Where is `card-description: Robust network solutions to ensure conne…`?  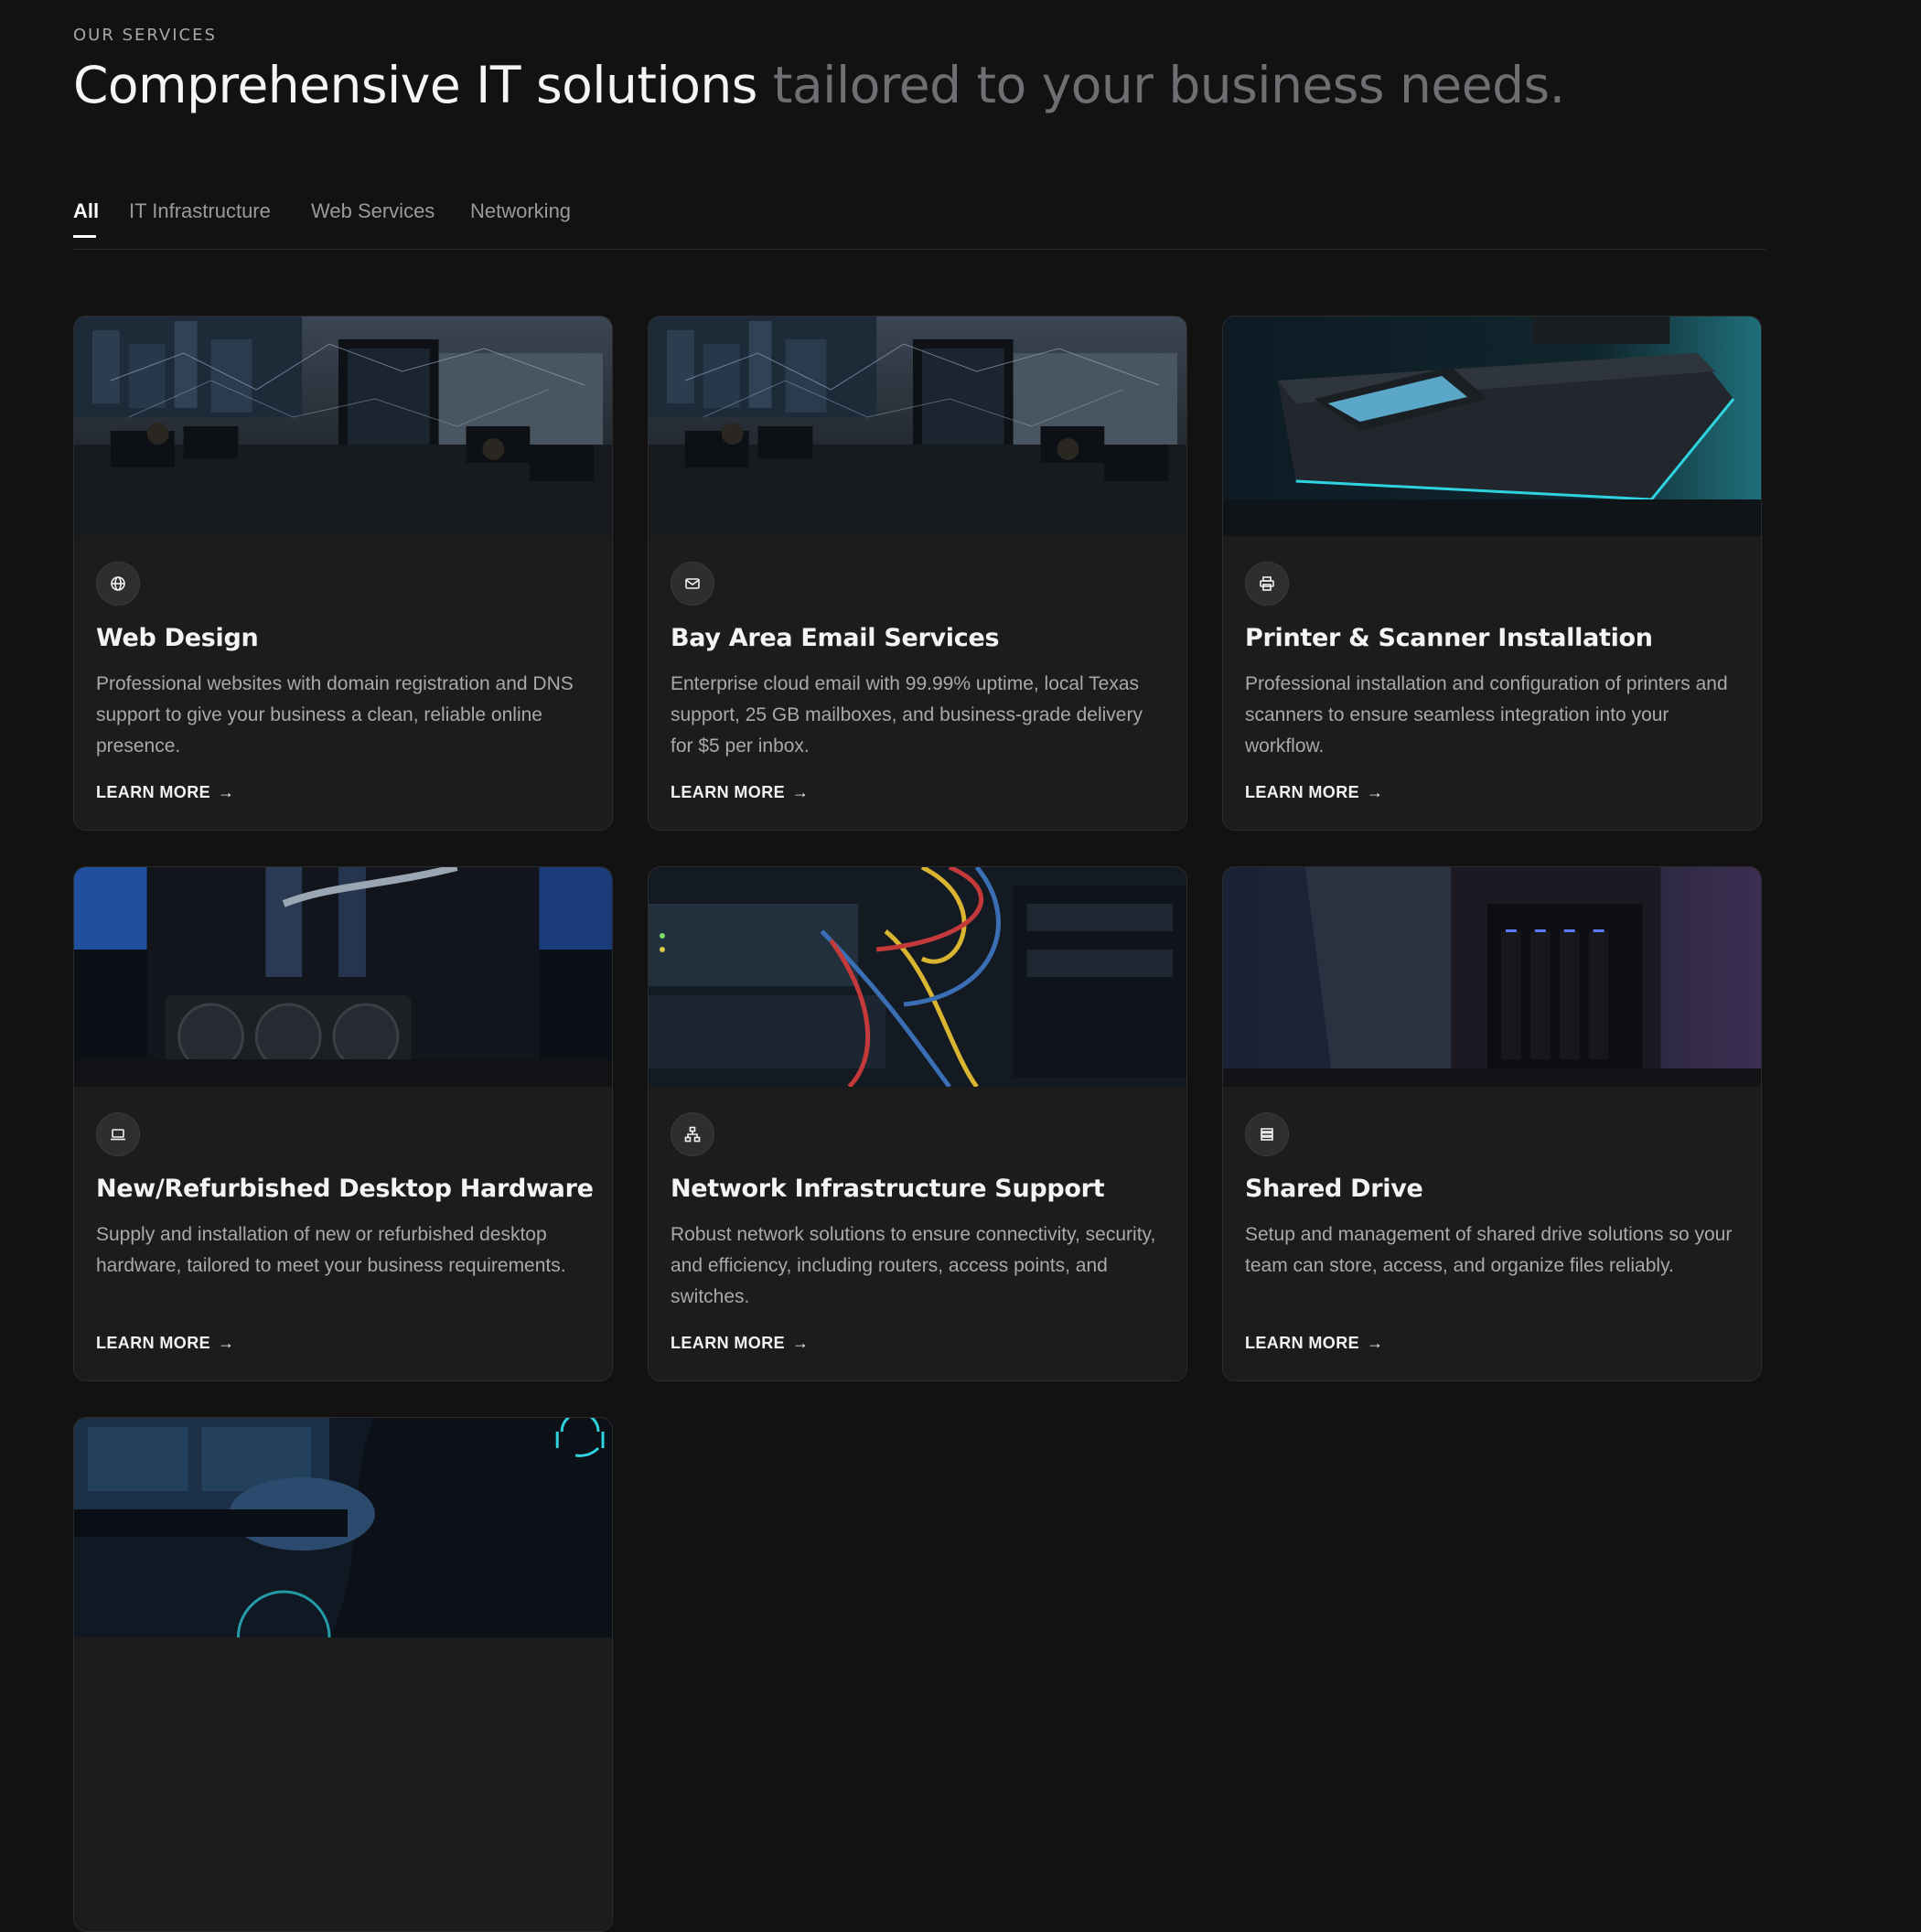
card-description: Robust network solutions to ensure conne… is located at coordinates (914, 1265).